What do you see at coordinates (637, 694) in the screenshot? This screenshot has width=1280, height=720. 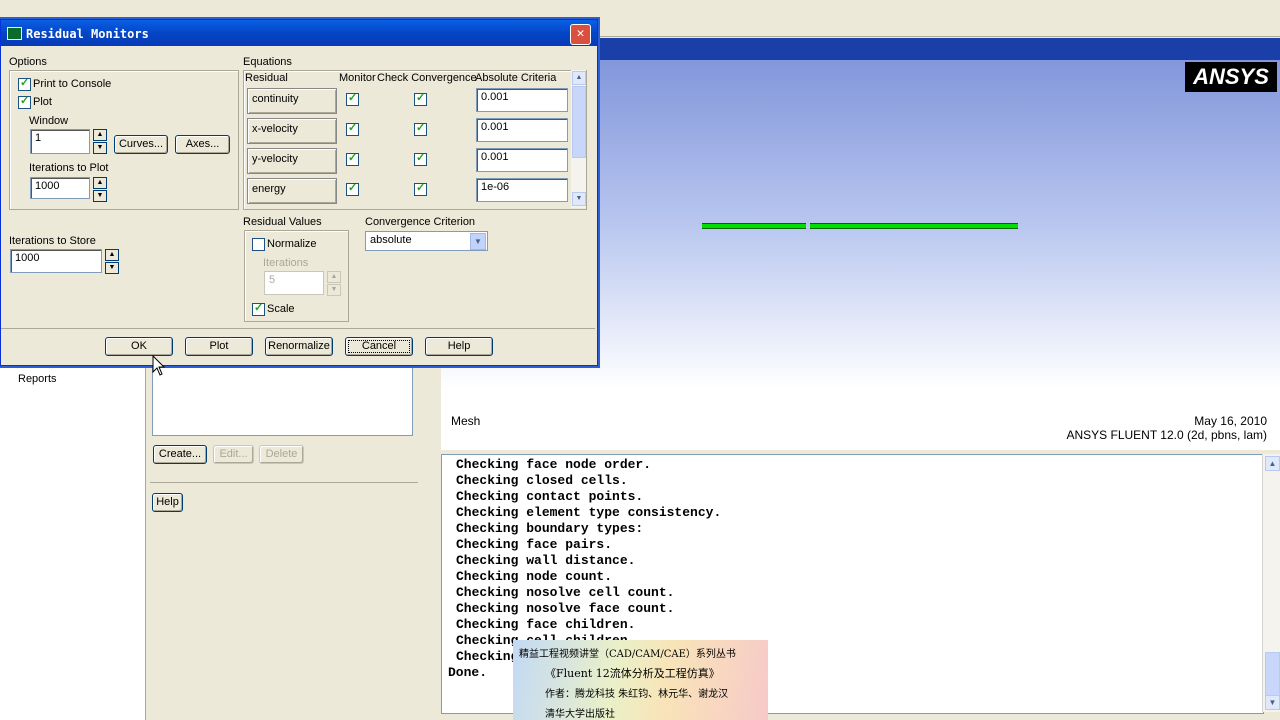 I see `watermark-authors: 作者：腾龙科技 朱红钧、林元华、谢龙汉` at bounding box center [637, 694].